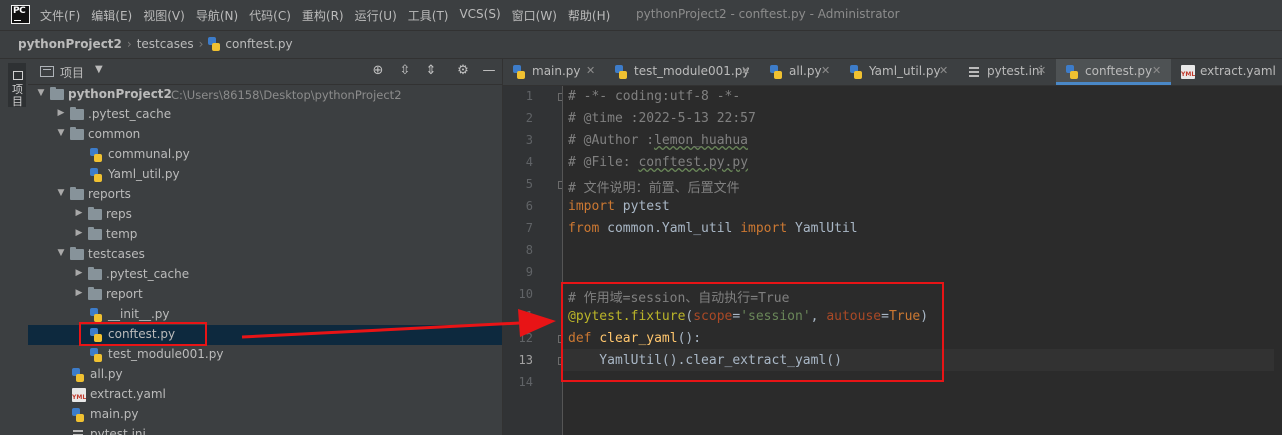  What do you see at coordinates (217, 15) in the screenshot?
I see `menu-item: 导航(N)` at bounding box center [217, 15].